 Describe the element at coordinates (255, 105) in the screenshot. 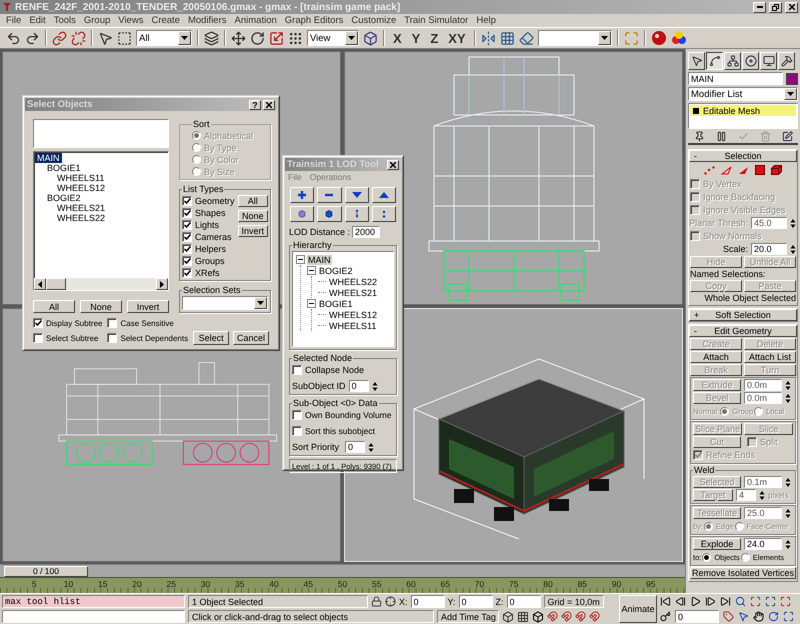

I see `help-button: ?` at that location.